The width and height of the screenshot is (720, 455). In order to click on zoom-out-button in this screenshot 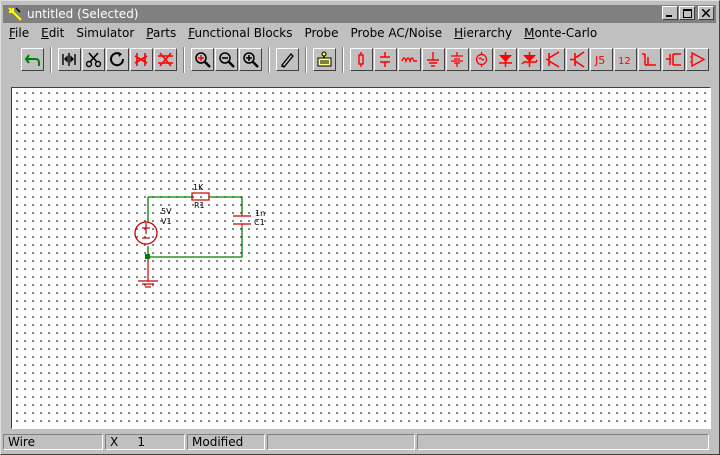, I will do `click(226, 59)`.